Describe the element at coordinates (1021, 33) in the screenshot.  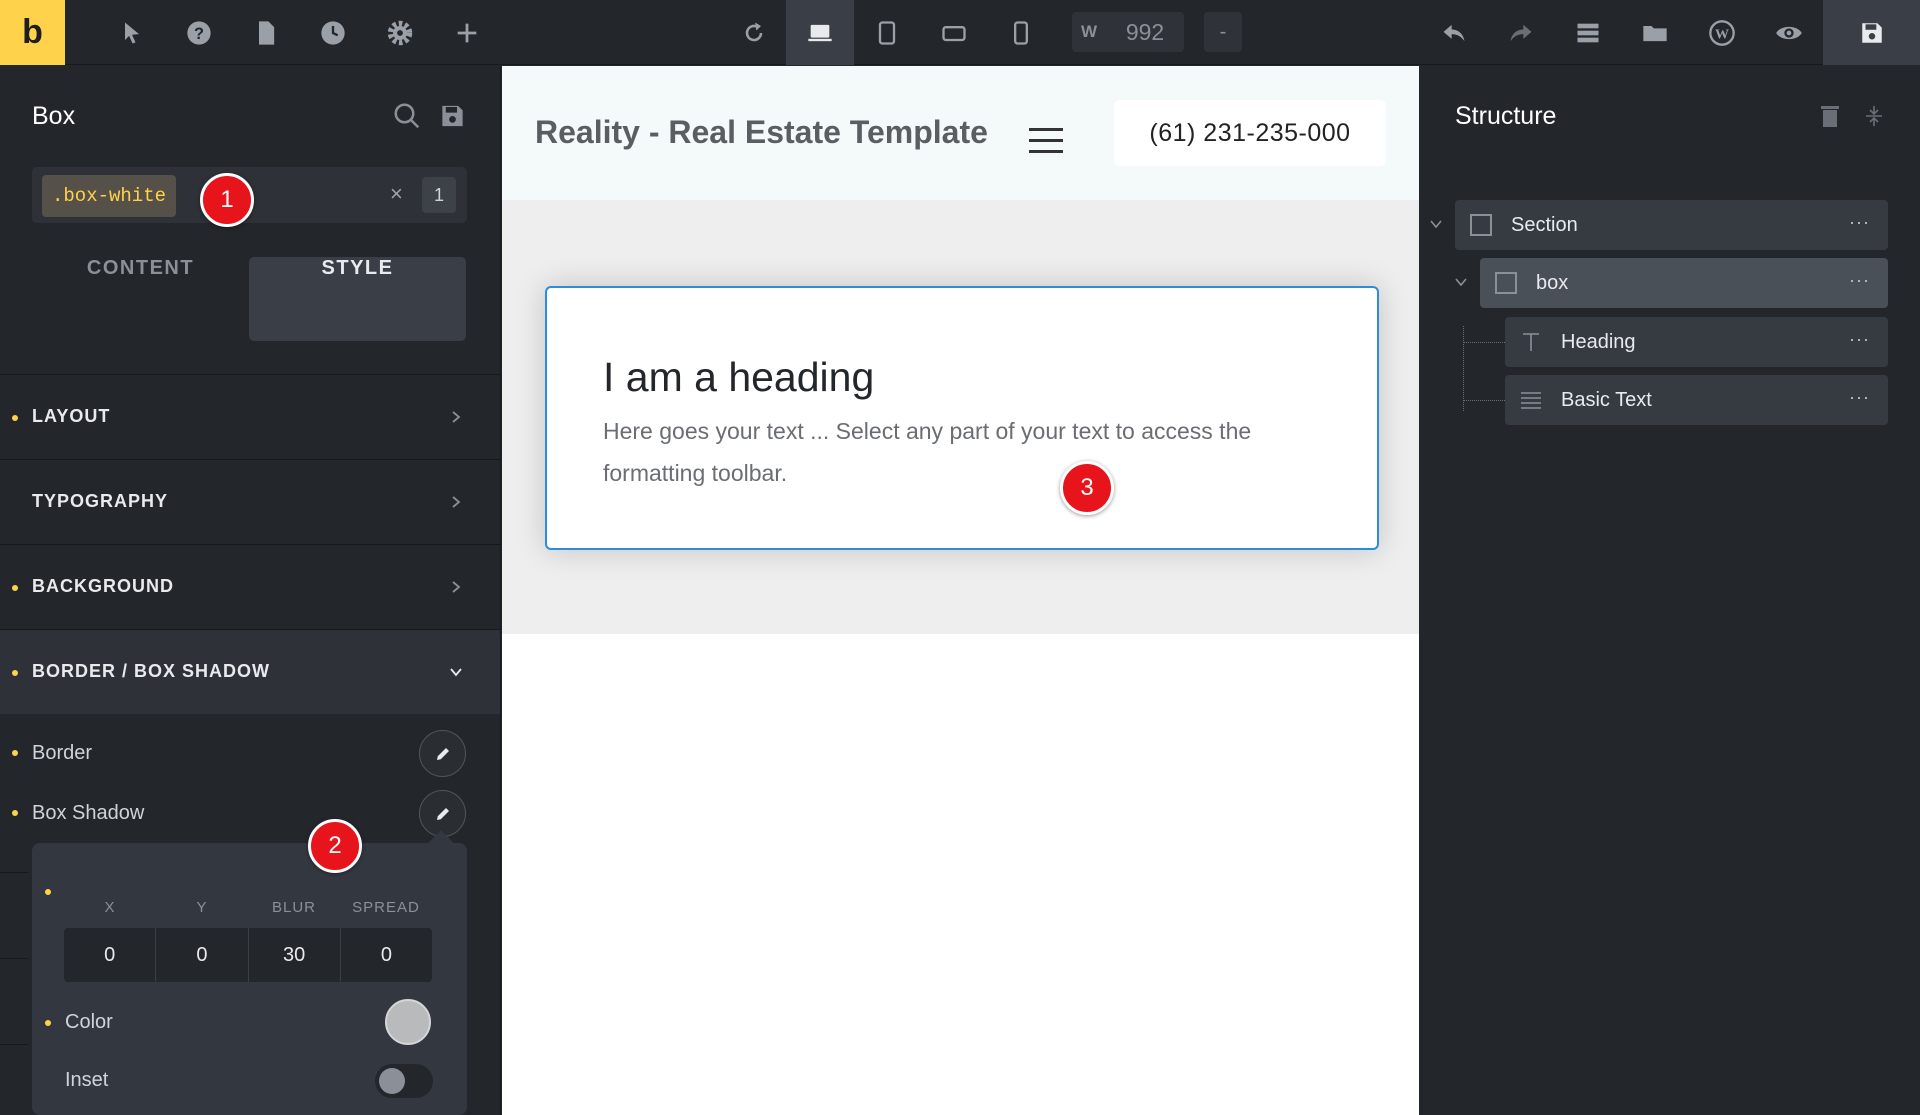
I see `mobile-view-icon` at that location.